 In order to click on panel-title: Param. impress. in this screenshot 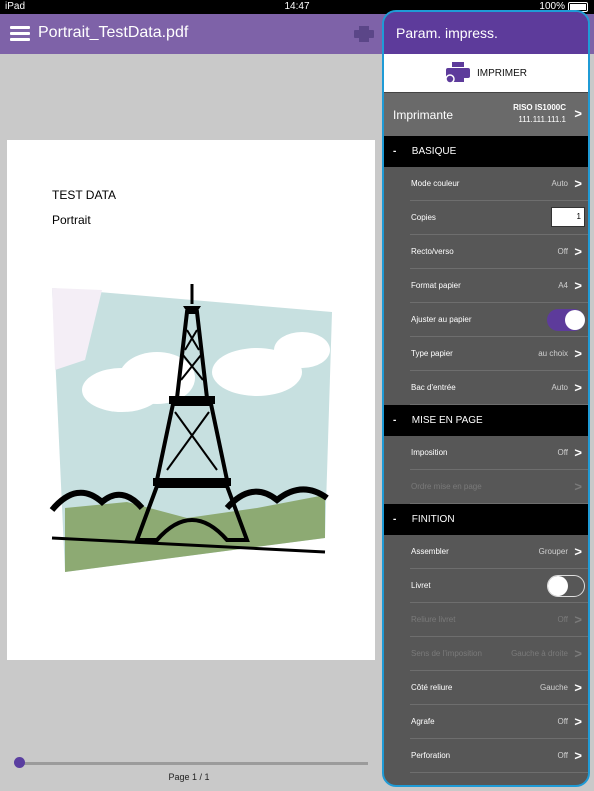, I will do `click(486, 33)`.